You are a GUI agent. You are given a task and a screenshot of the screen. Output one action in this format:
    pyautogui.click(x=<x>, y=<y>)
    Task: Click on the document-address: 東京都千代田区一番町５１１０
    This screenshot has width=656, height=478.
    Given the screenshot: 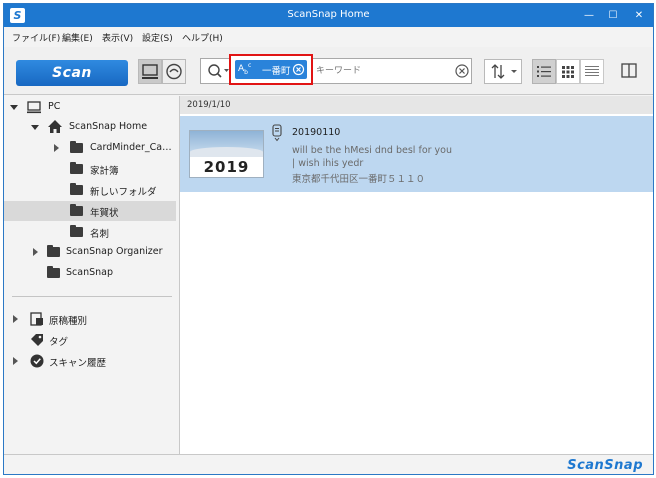 What is the action you would take?
    pyautogui.click(x=359, y=179)
    